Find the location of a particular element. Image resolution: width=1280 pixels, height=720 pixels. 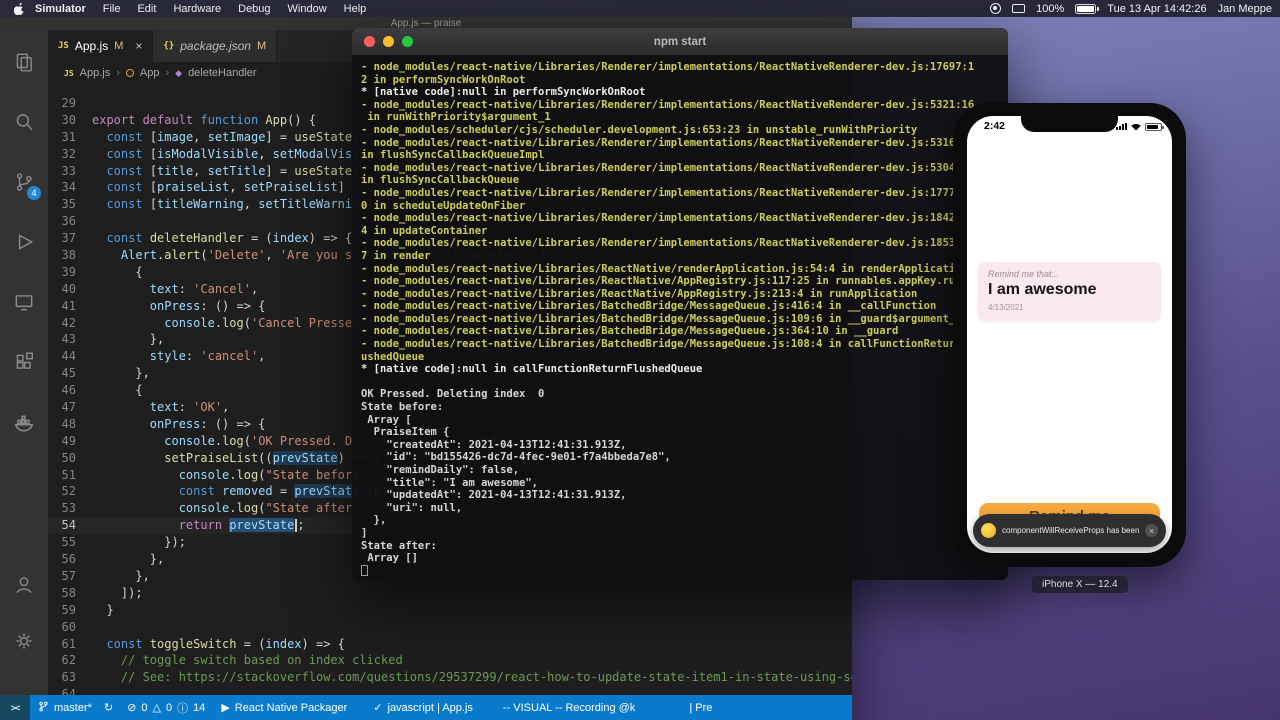

terminal-titlebar: npm start is located at coordinates (680, 42).